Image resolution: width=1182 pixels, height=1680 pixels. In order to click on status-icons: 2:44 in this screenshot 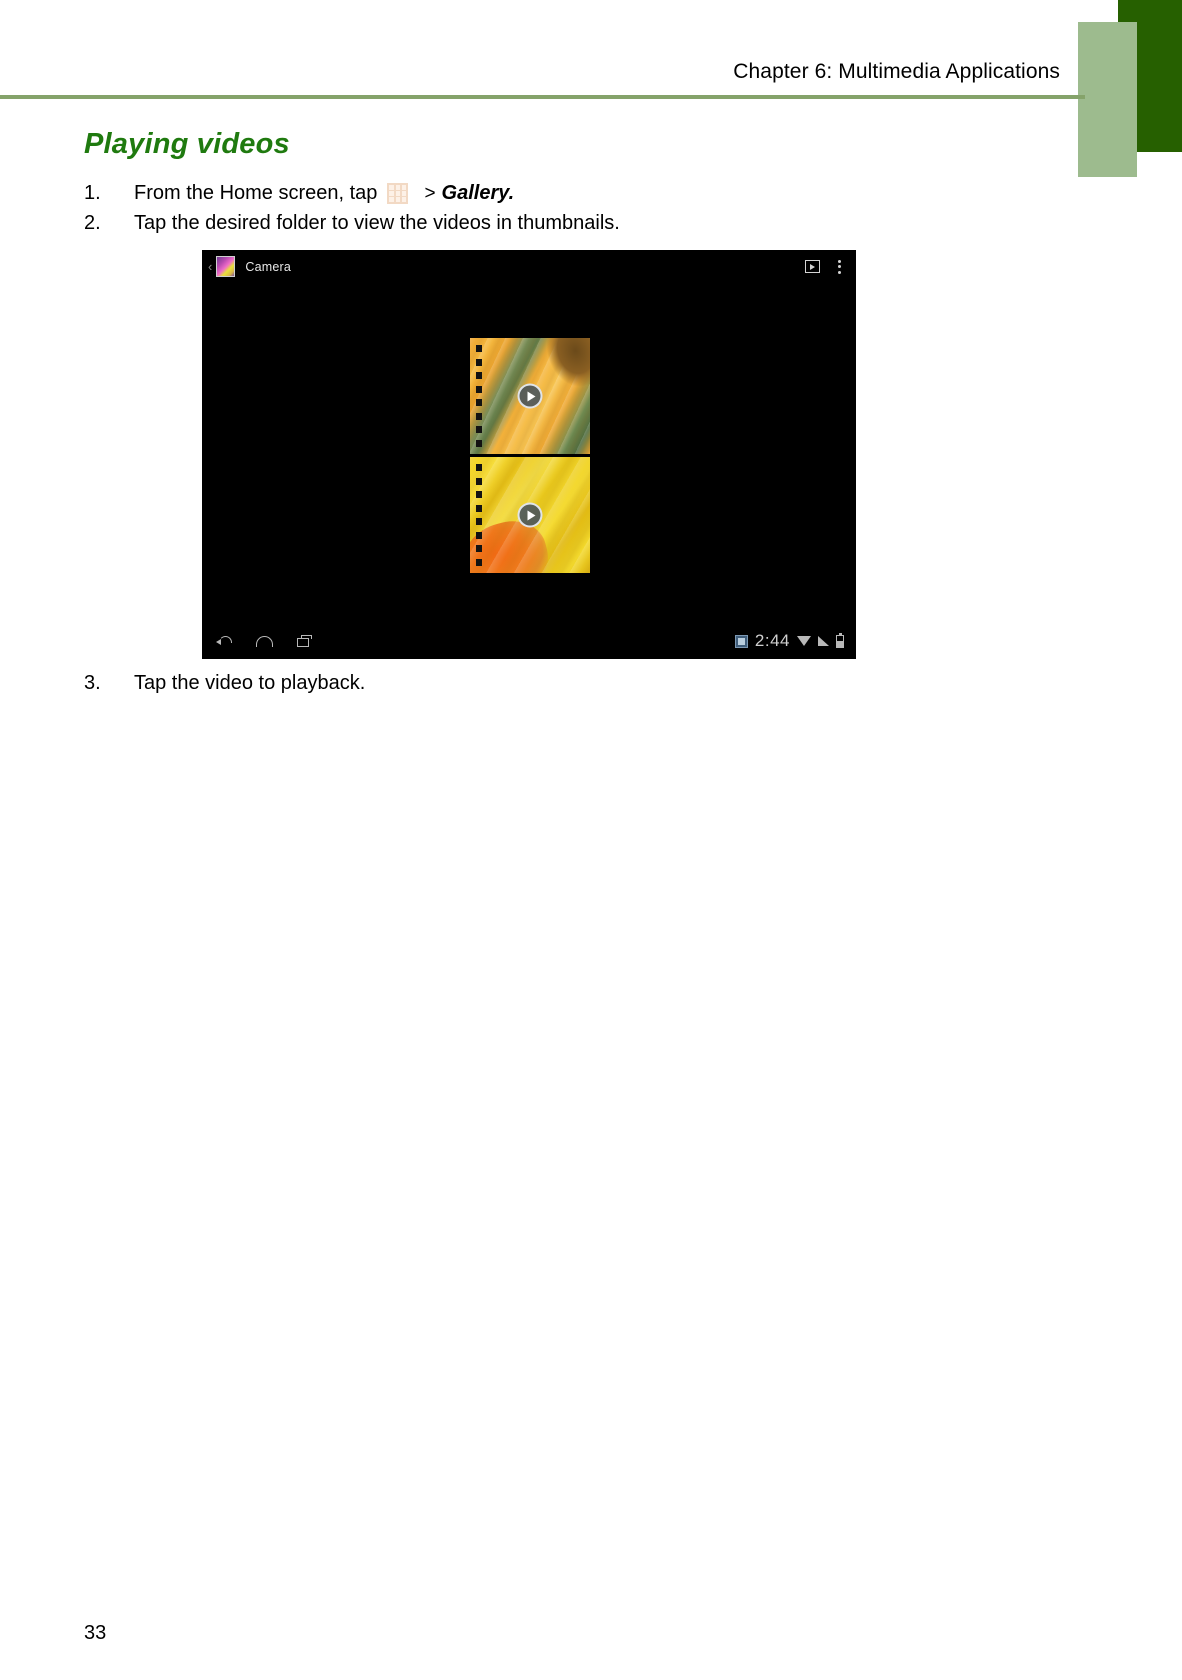, I will do `click(789, 641)`.